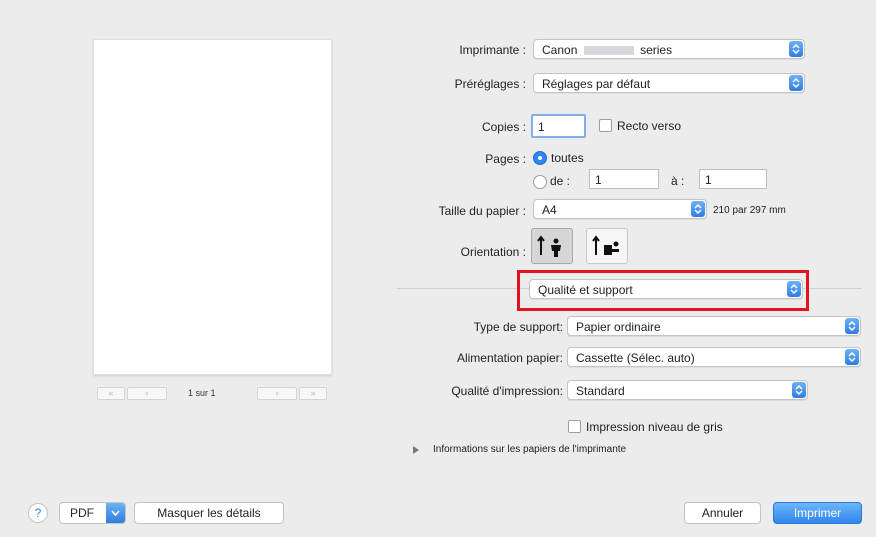 This screenshot has width=876, height=537. I want to click on print-quality-popup: Standard, so click(687, 390).